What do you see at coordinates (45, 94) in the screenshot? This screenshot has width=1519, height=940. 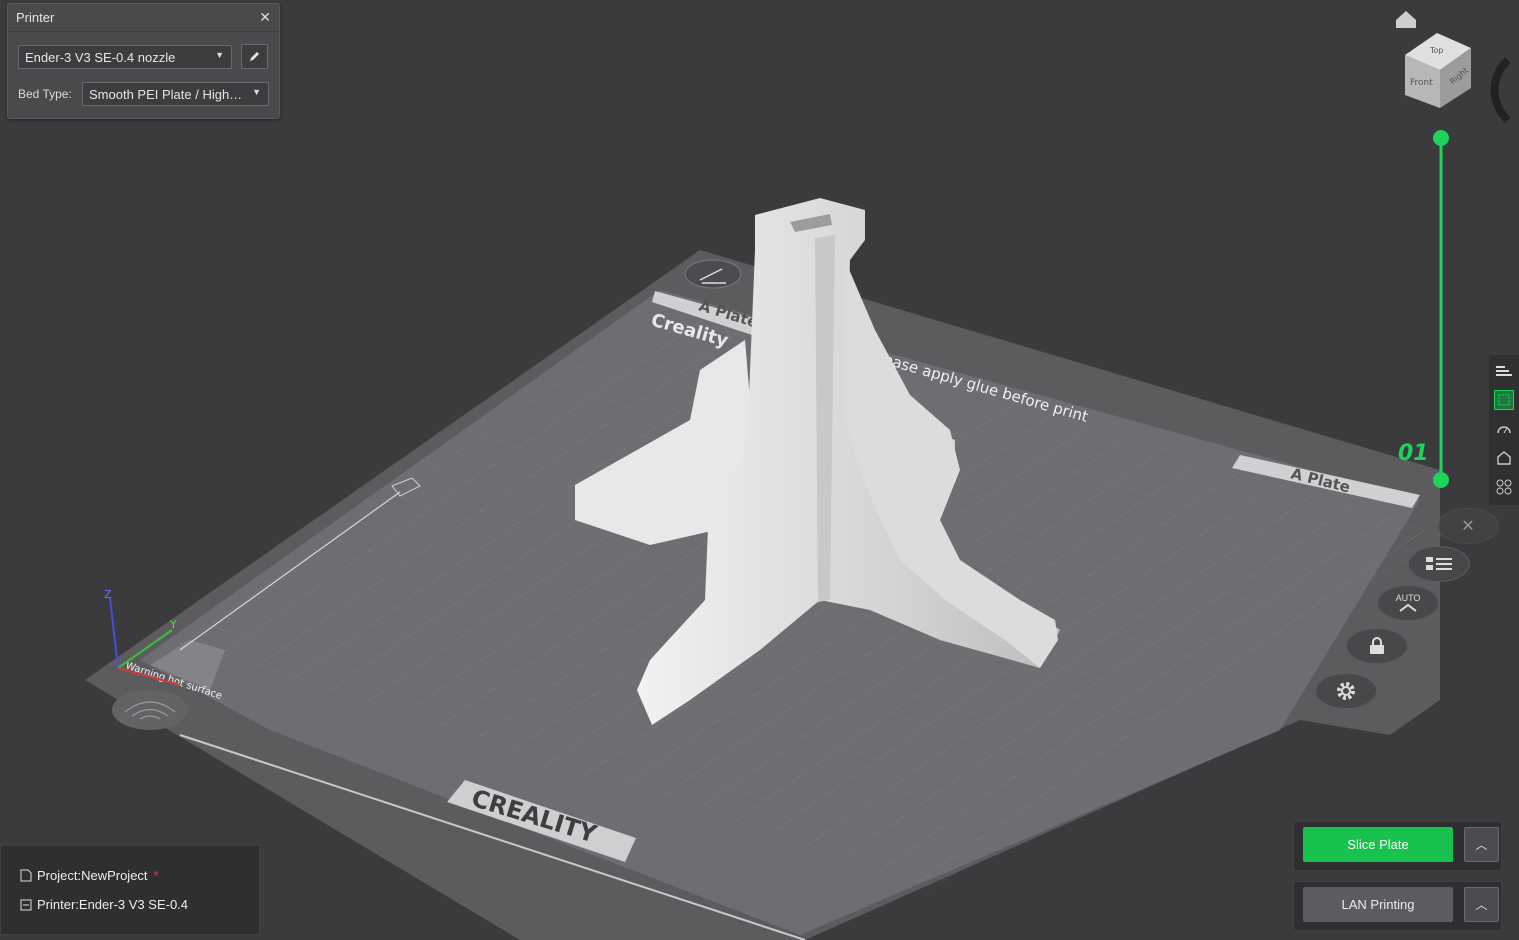 I see `bed-type-label: Bed Type:` at bounding box center [45, 94].